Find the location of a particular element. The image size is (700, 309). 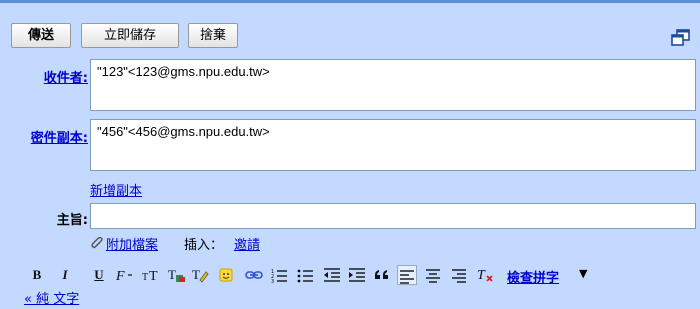

insert-label: 插入： is located at coordinates (204, 245).